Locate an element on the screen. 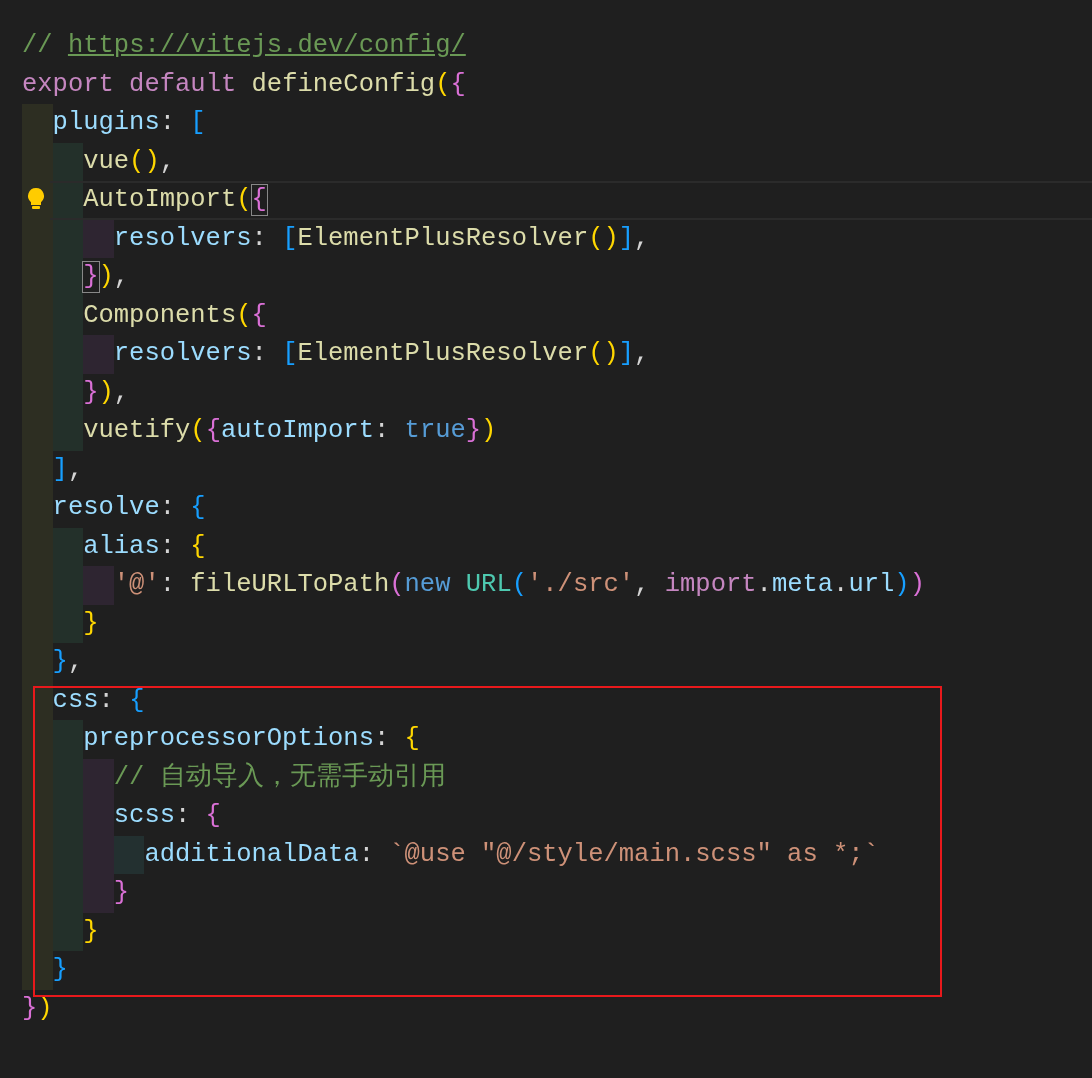 The height and width of the screenshot is (1078, 1092). code-line: // 自动导入，无需手动引用 is located at coordinates (279, 777).